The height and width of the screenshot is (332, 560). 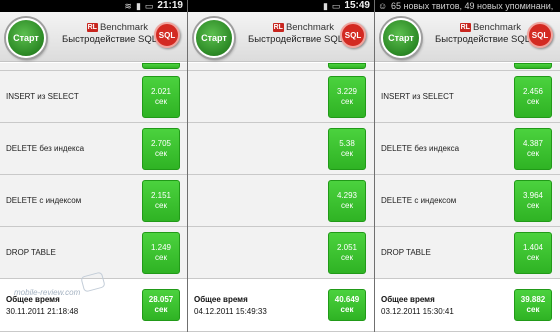 What do you see at coordinates (42, 311) in the screenshot?
I see `run-datetime: 30.11.2011 21:18:48` at bounding box center [42, 311].